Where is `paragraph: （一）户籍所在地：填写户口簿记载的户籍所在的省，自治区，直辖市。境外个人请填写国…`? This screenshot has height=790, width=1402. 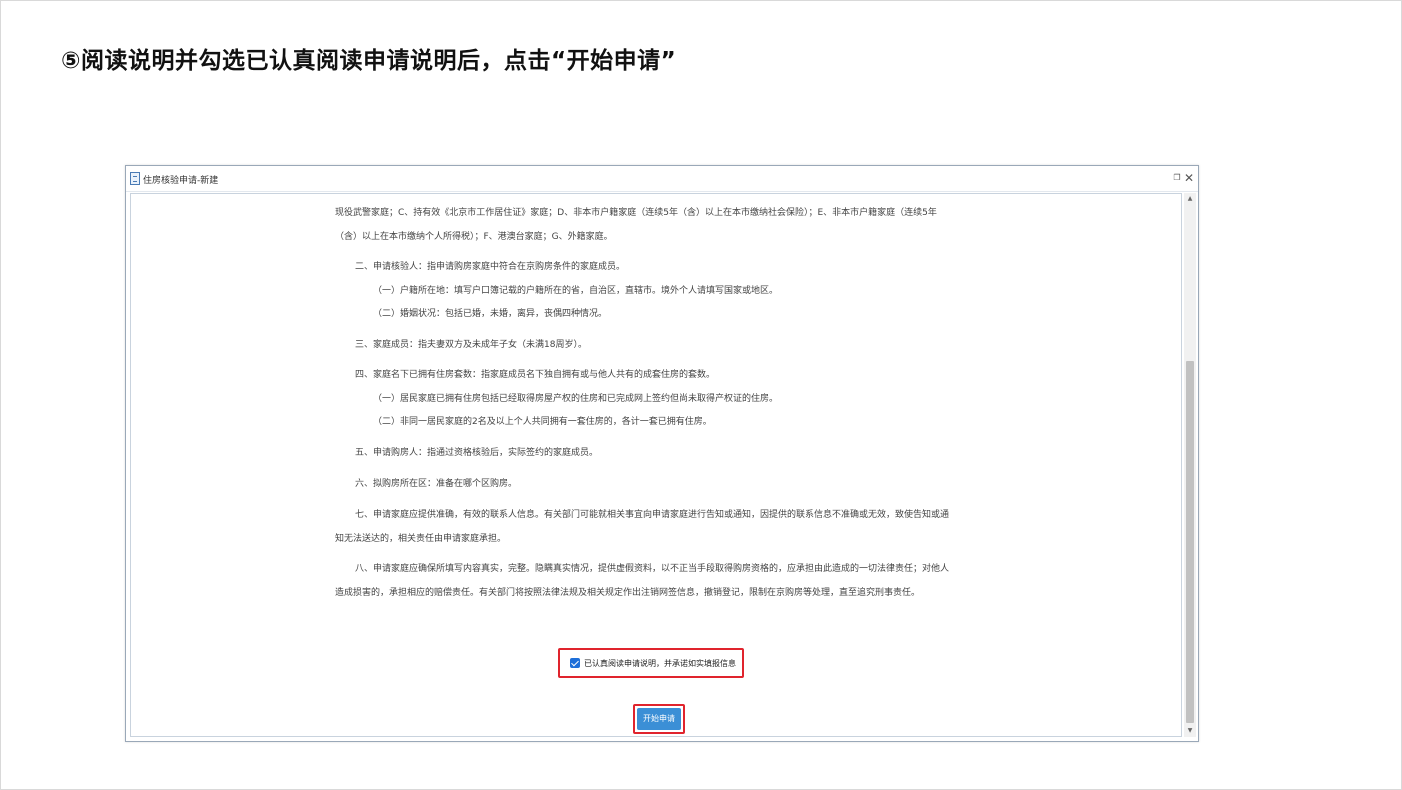 paragraph: （一）户籍所在地：填写户口簿记载的户籍所在的省，自治区，直辖市。境外个人请填写国… is located at coordinates (576, 291).